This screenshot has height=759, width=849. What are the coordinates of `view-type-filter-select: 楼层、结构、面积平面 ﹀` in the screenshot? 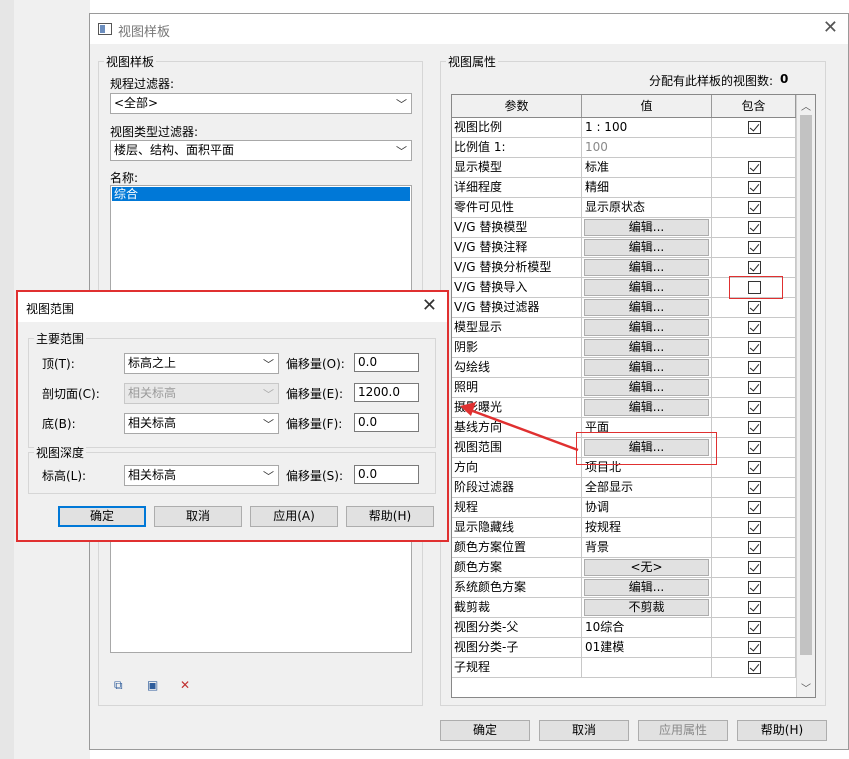 It's located at (261, 150).